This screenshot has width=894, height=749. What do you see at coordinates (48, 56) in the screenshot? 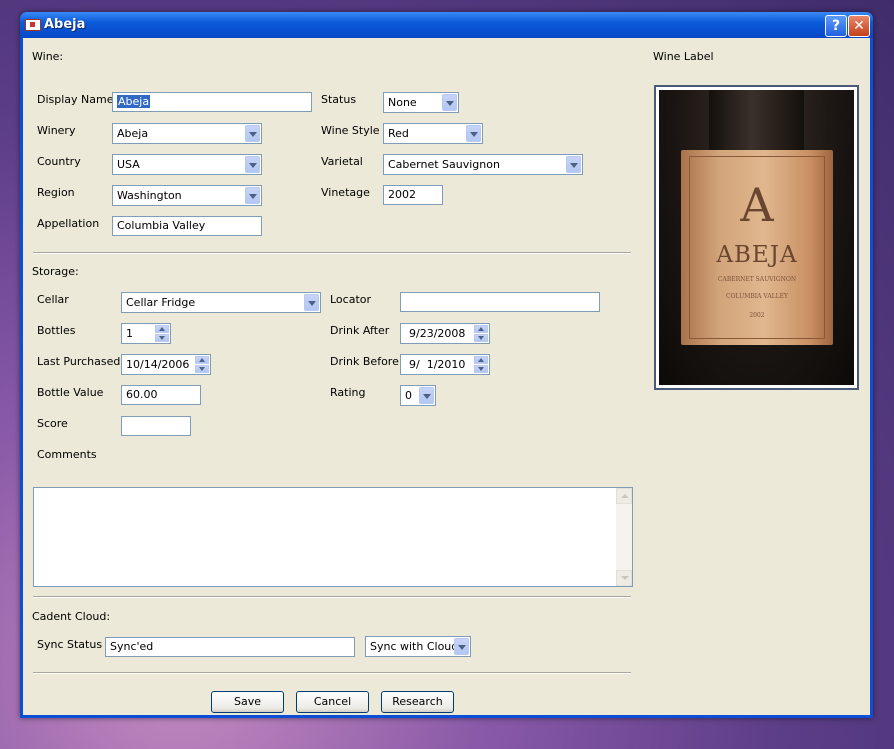
I see `wine-section-label: Wine:` at bounding box center [48, 56].